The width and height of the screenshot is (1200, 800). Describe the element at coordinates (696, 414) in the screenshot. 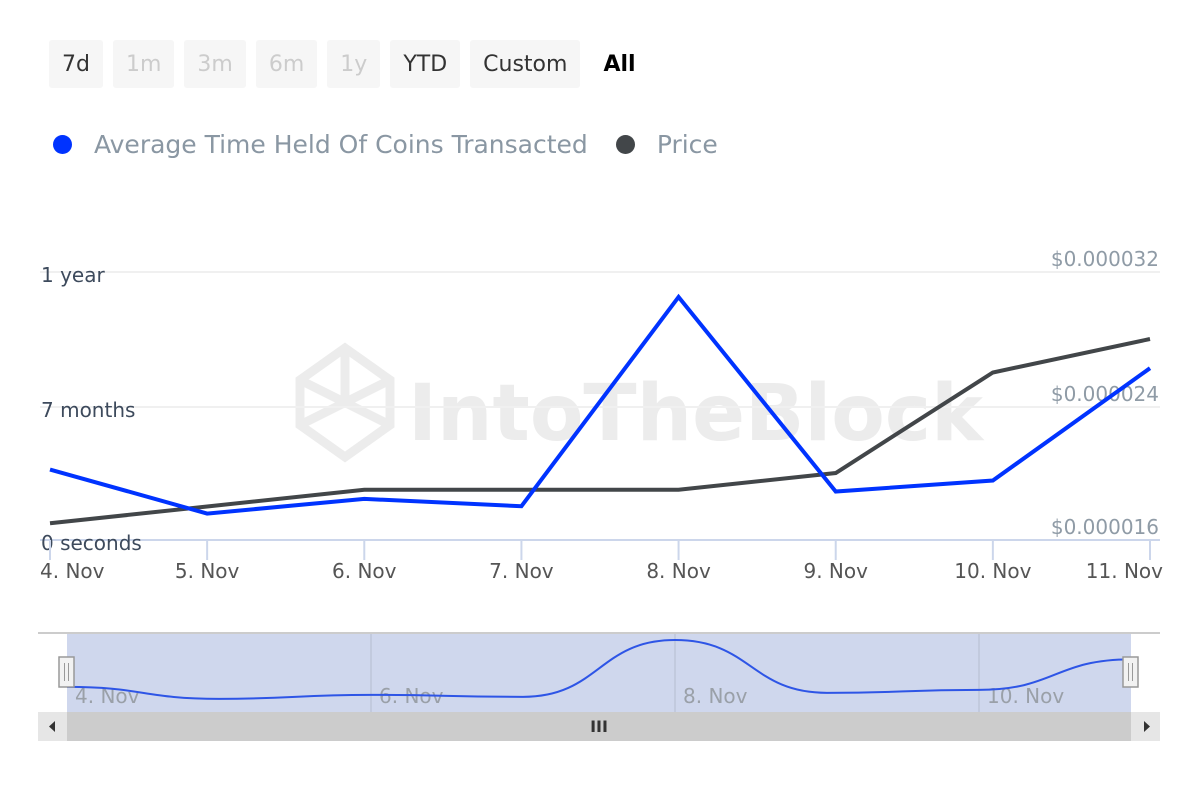

I see `watermark-text: IntoTheBlock` at that location.